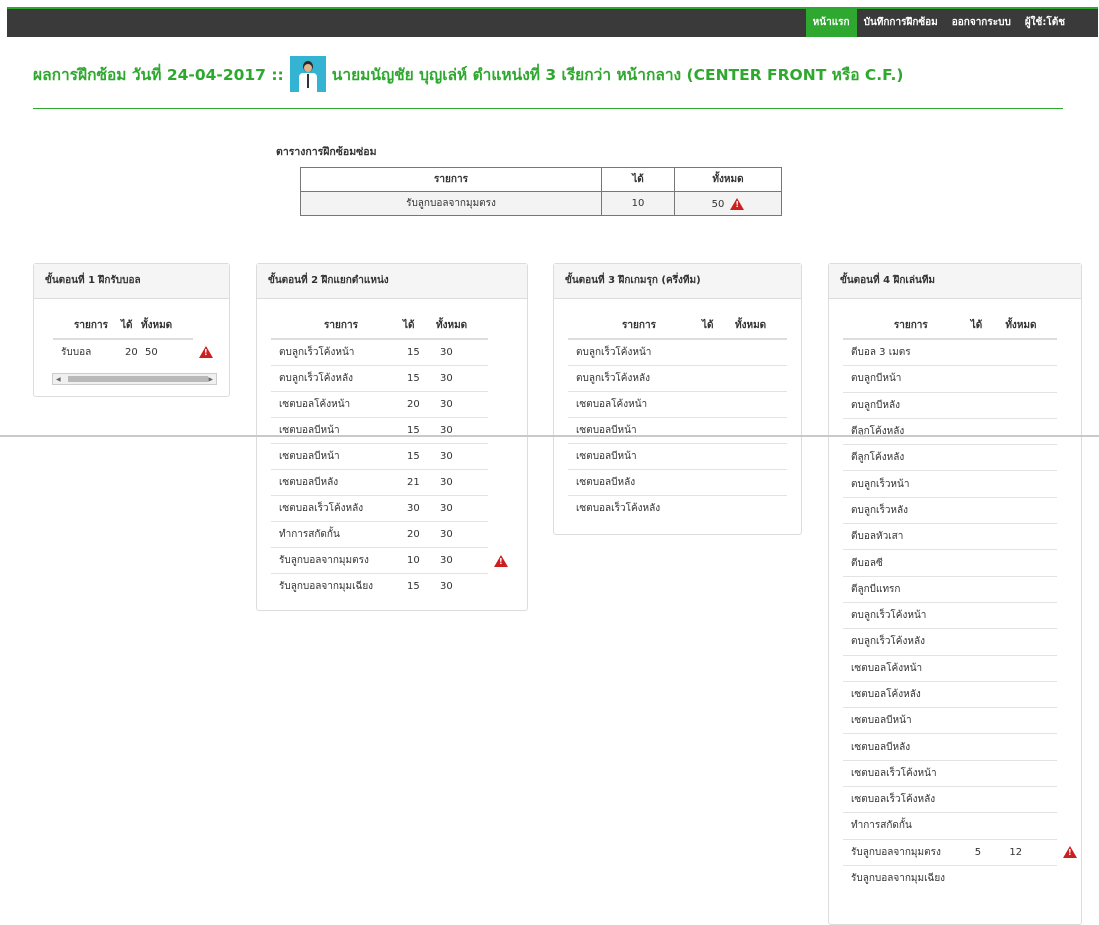  What do you see at coordinates (981, 23) in the screenshot?
I see `nav-logout-link: ออกจากระบบ` at bounding box center [981, 23].